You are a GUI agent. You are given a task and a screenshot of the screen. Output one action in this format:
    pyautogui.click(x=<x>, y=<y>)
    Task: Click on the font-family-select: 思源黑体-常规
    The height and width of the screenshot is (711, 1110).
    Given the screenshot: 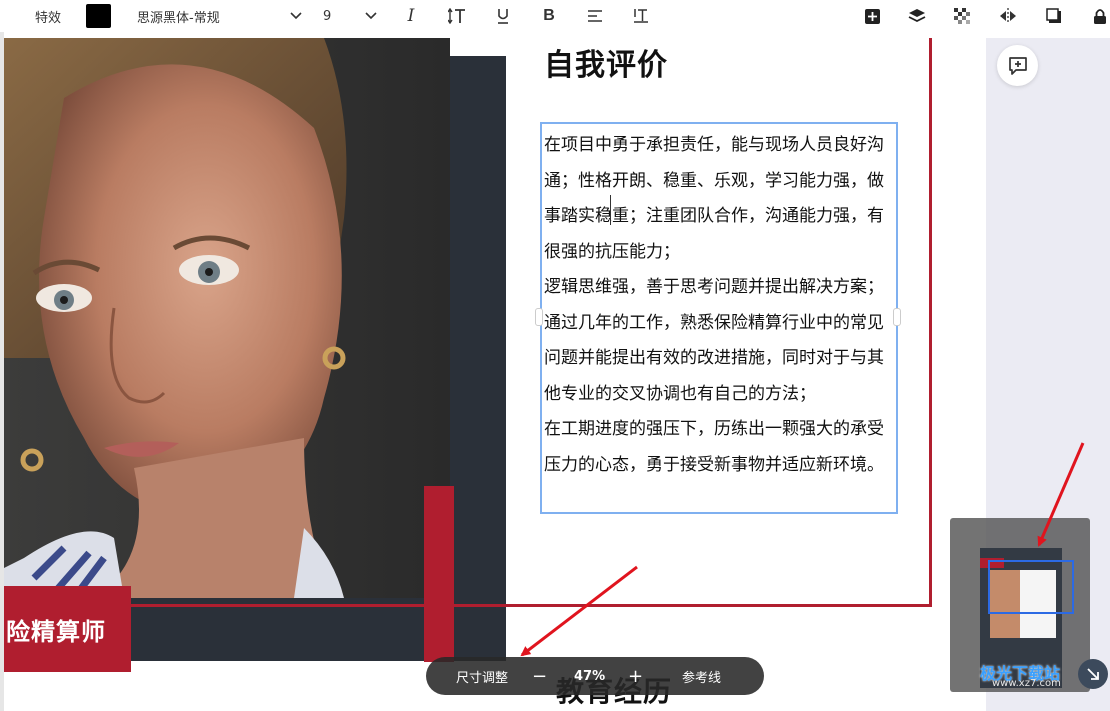 What is the action you would take?
    pyautogui.click(x=219, y=16)
    